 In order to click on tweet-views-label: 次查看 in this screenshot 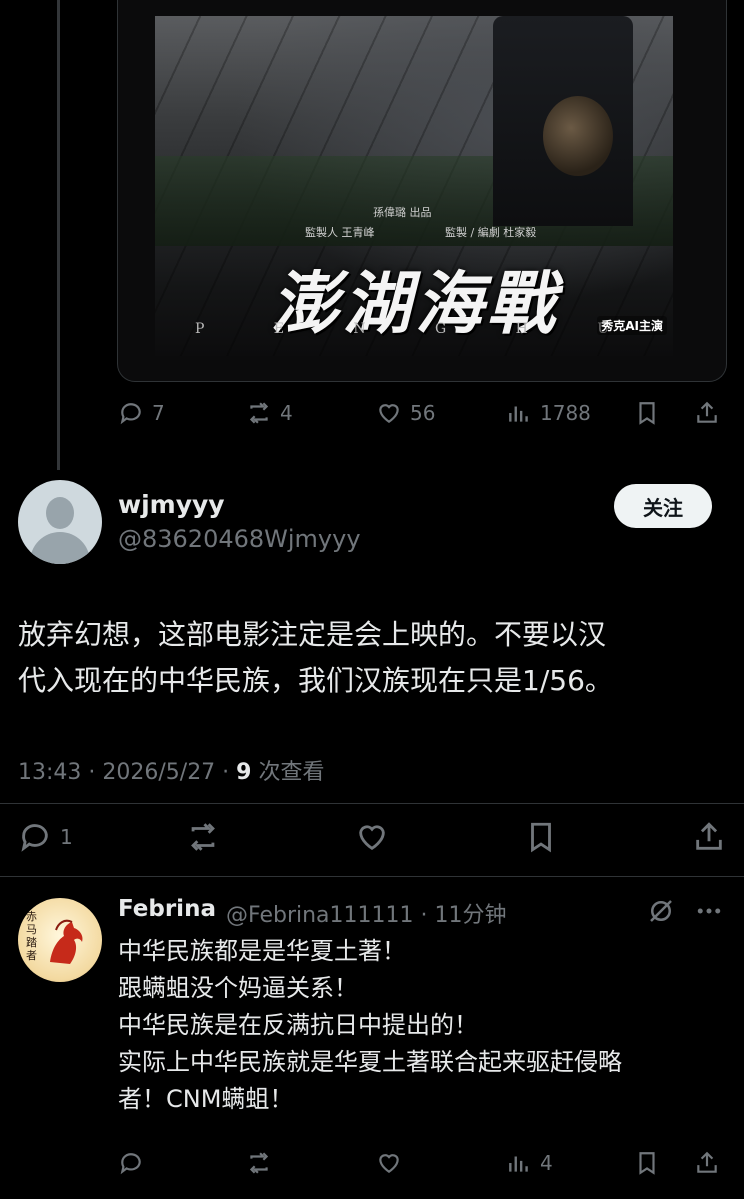, I will do `click(288, 772)`.